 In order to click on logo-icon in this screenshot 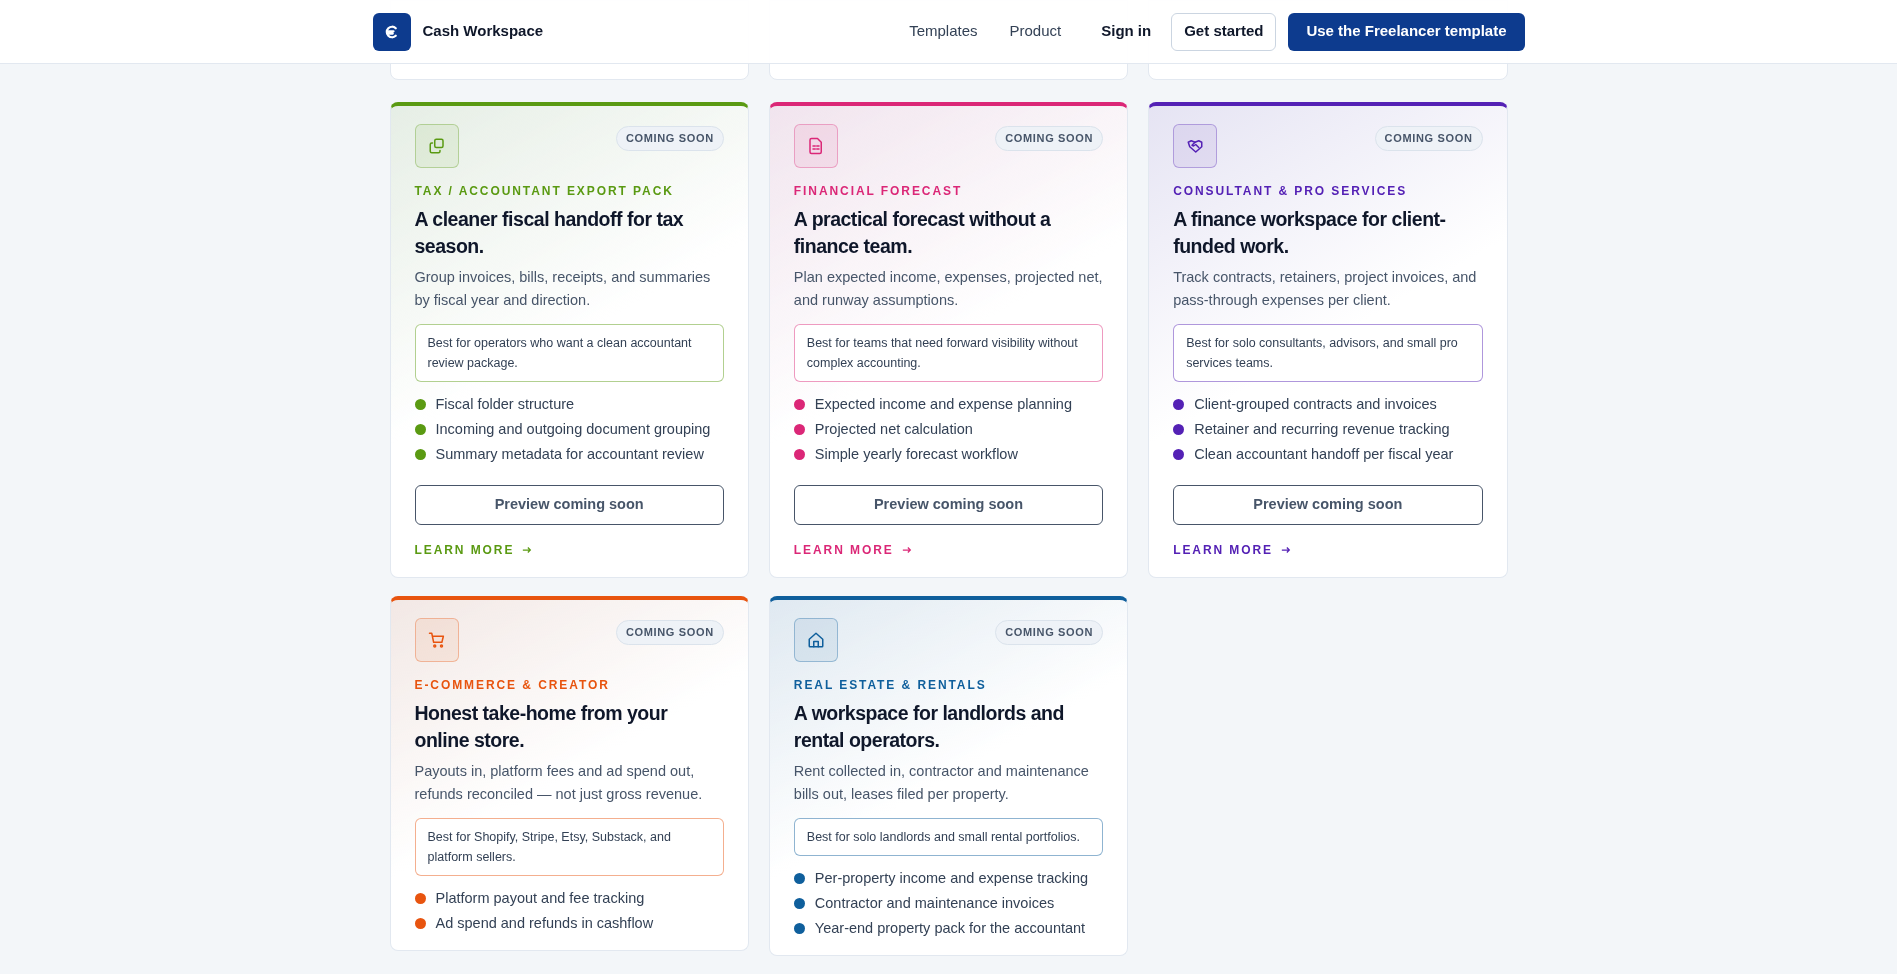, I will do `click(391, 31)`.